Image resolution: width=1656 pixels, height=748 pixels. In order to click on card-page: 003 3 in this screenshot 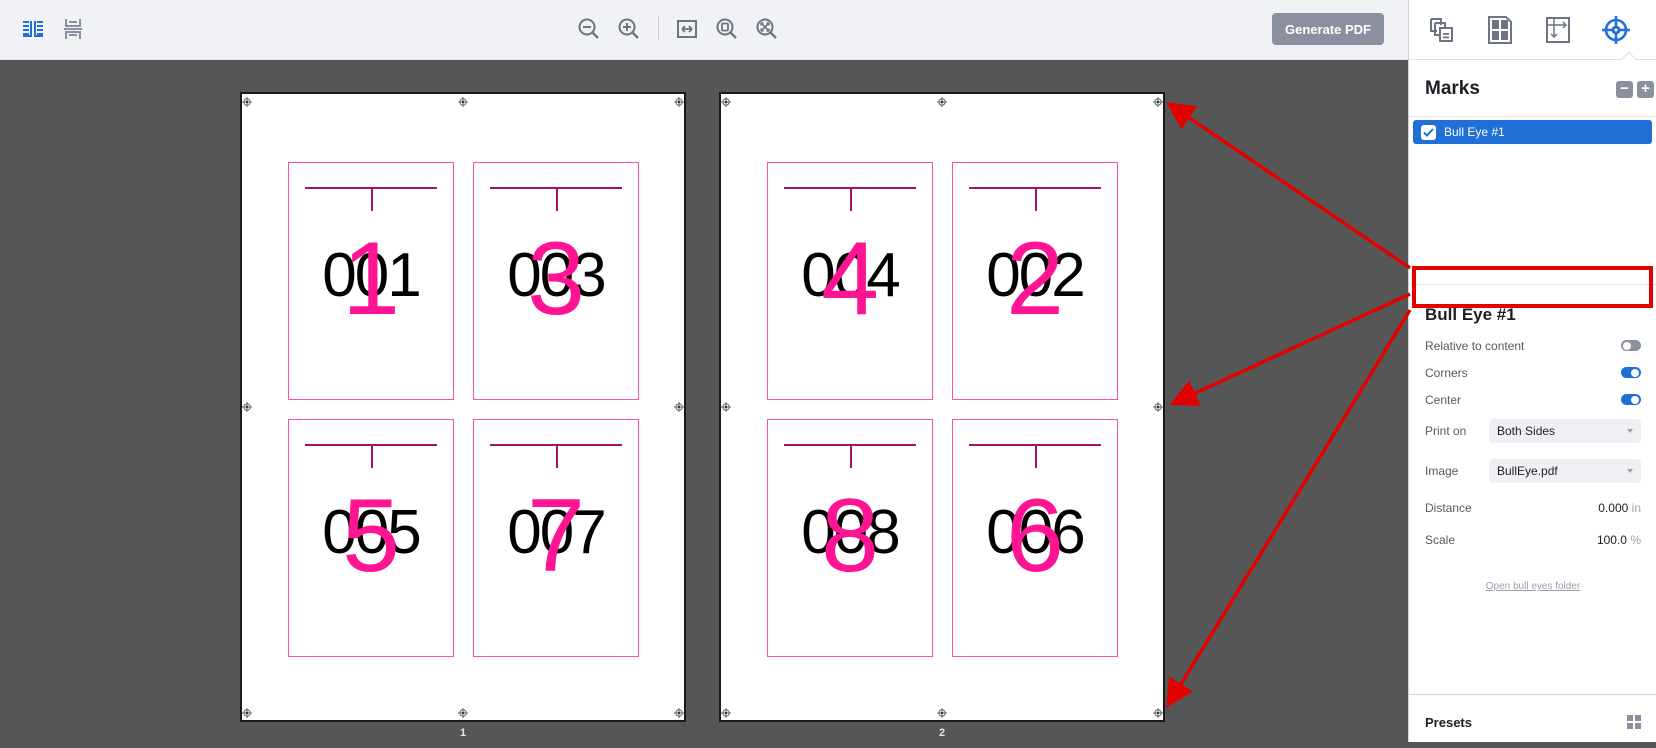, I will do `click(556, 281)`.